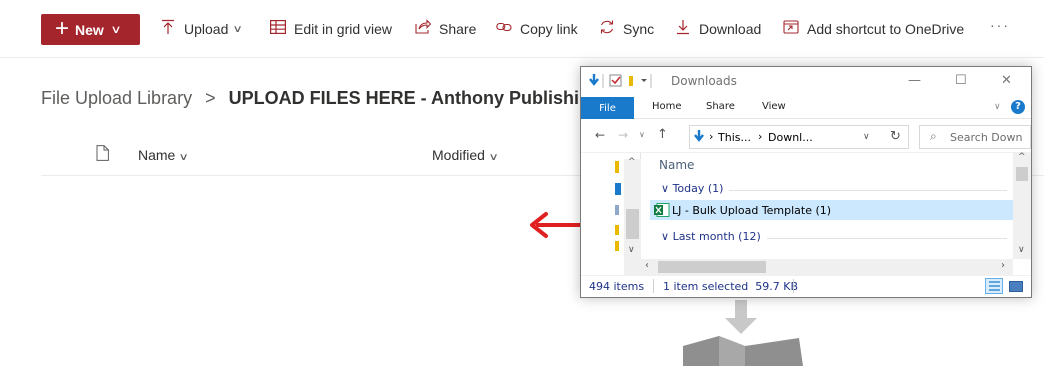  What do you see at coordinates (1006, 80) in the screenshot?
I see `close-button: ✕` at bounding box center [1006, 80].